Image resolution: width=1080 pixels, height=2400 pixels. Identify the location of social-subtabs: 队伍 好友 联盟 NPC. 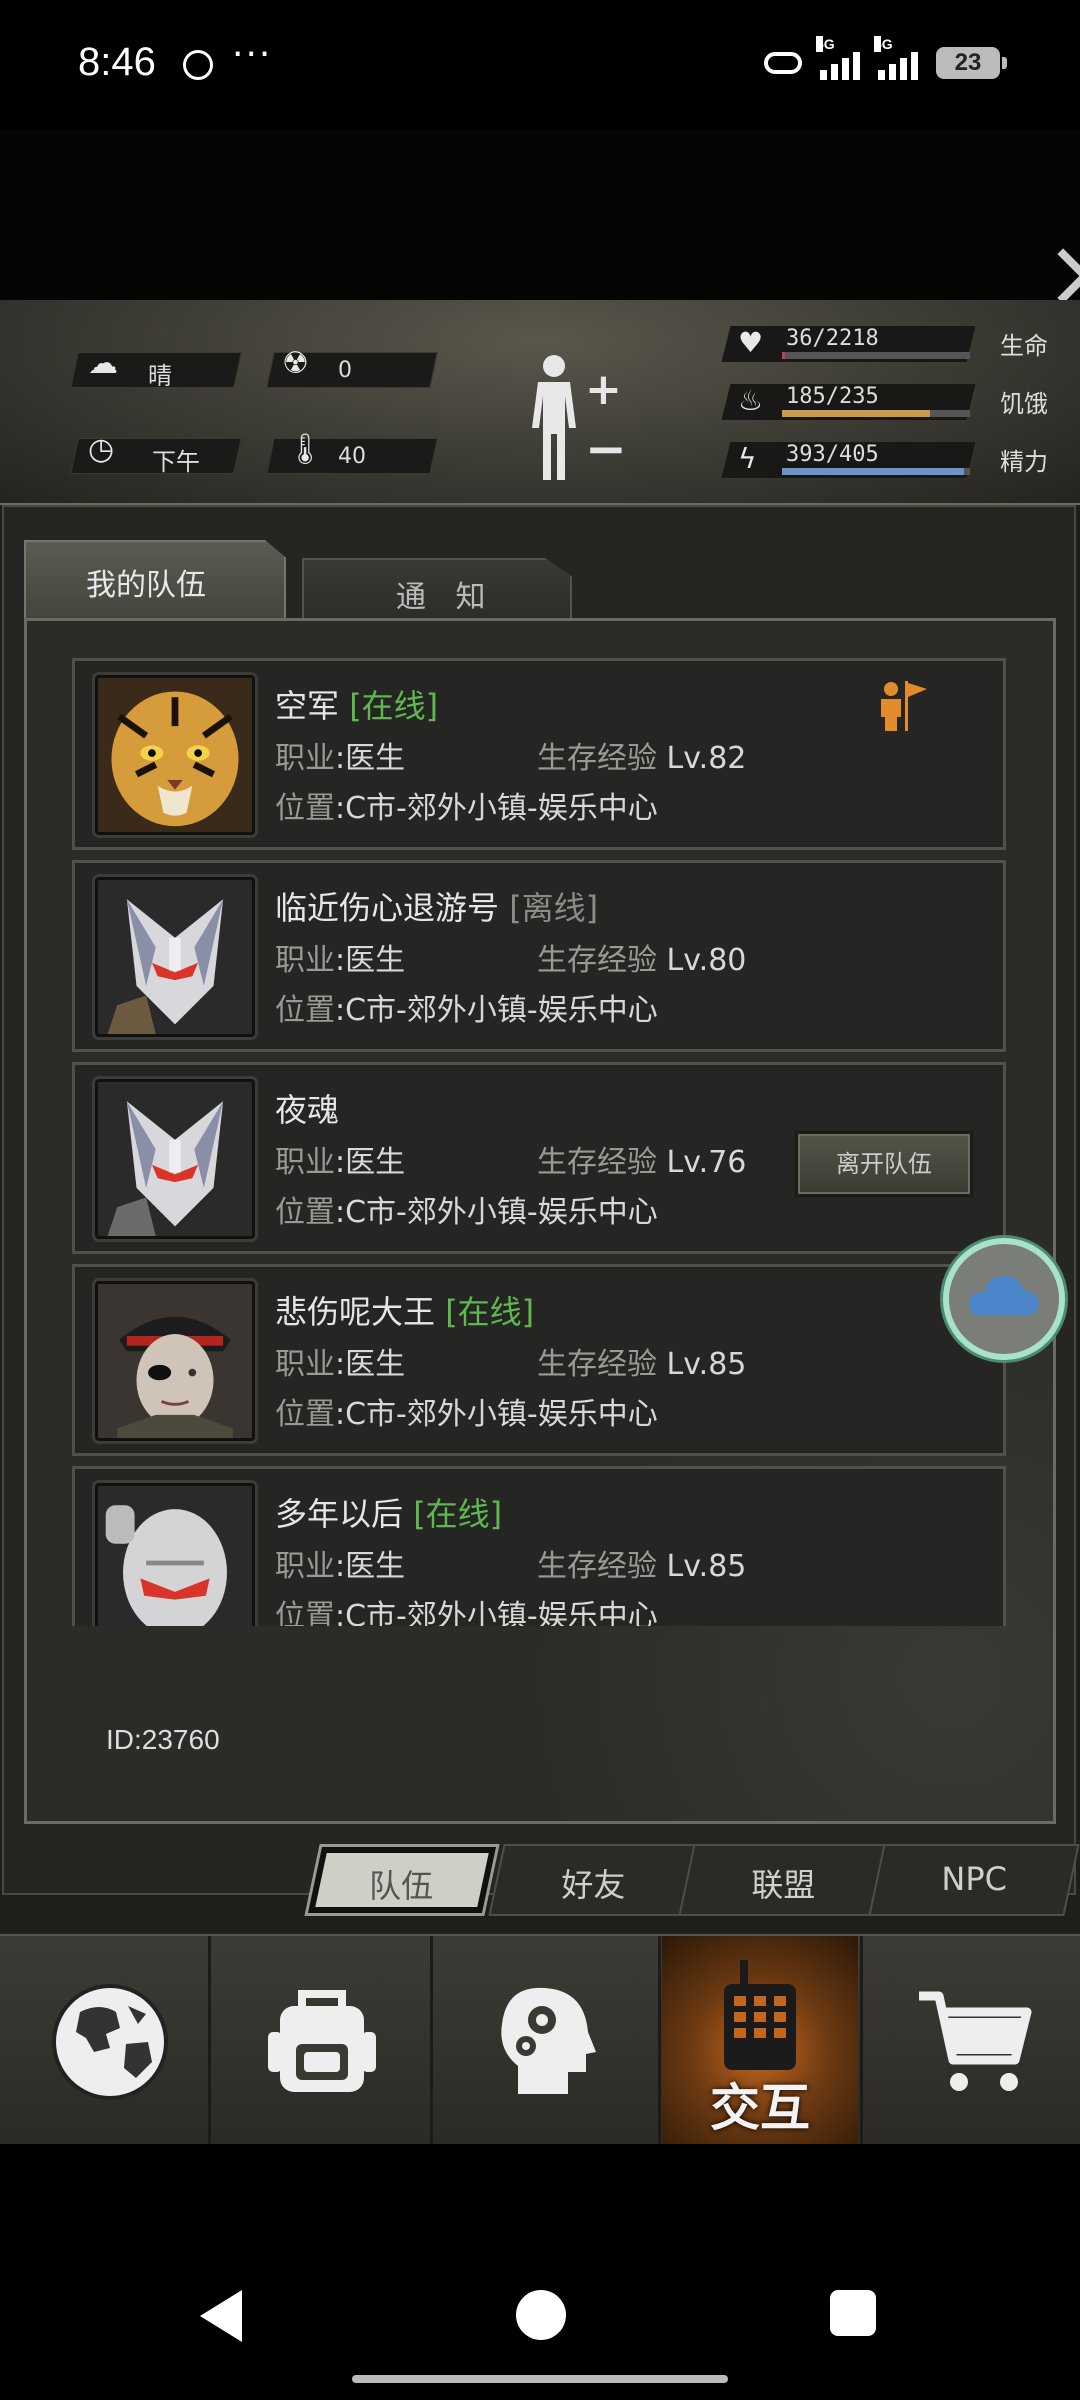
(690, 1881).